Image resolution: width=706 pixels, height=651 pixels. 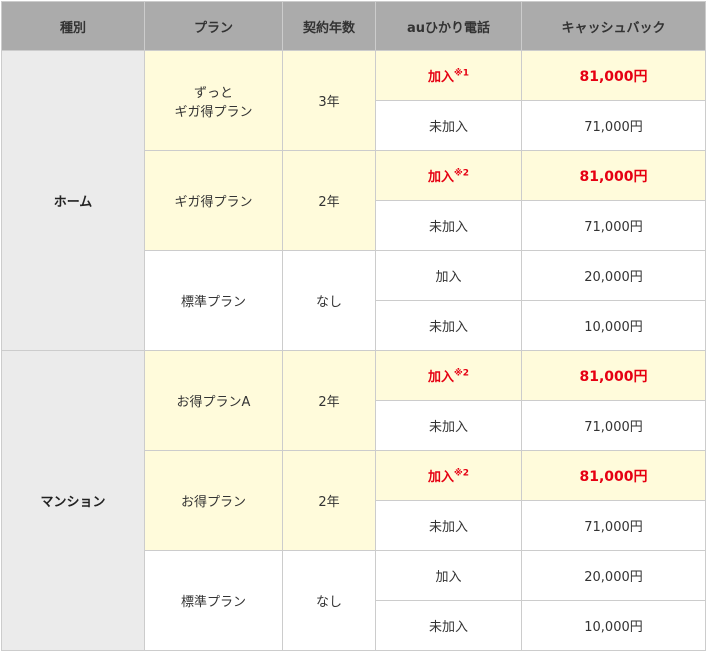 I want to click on phone-cell: 加入※1, so click(x=448, y=75).